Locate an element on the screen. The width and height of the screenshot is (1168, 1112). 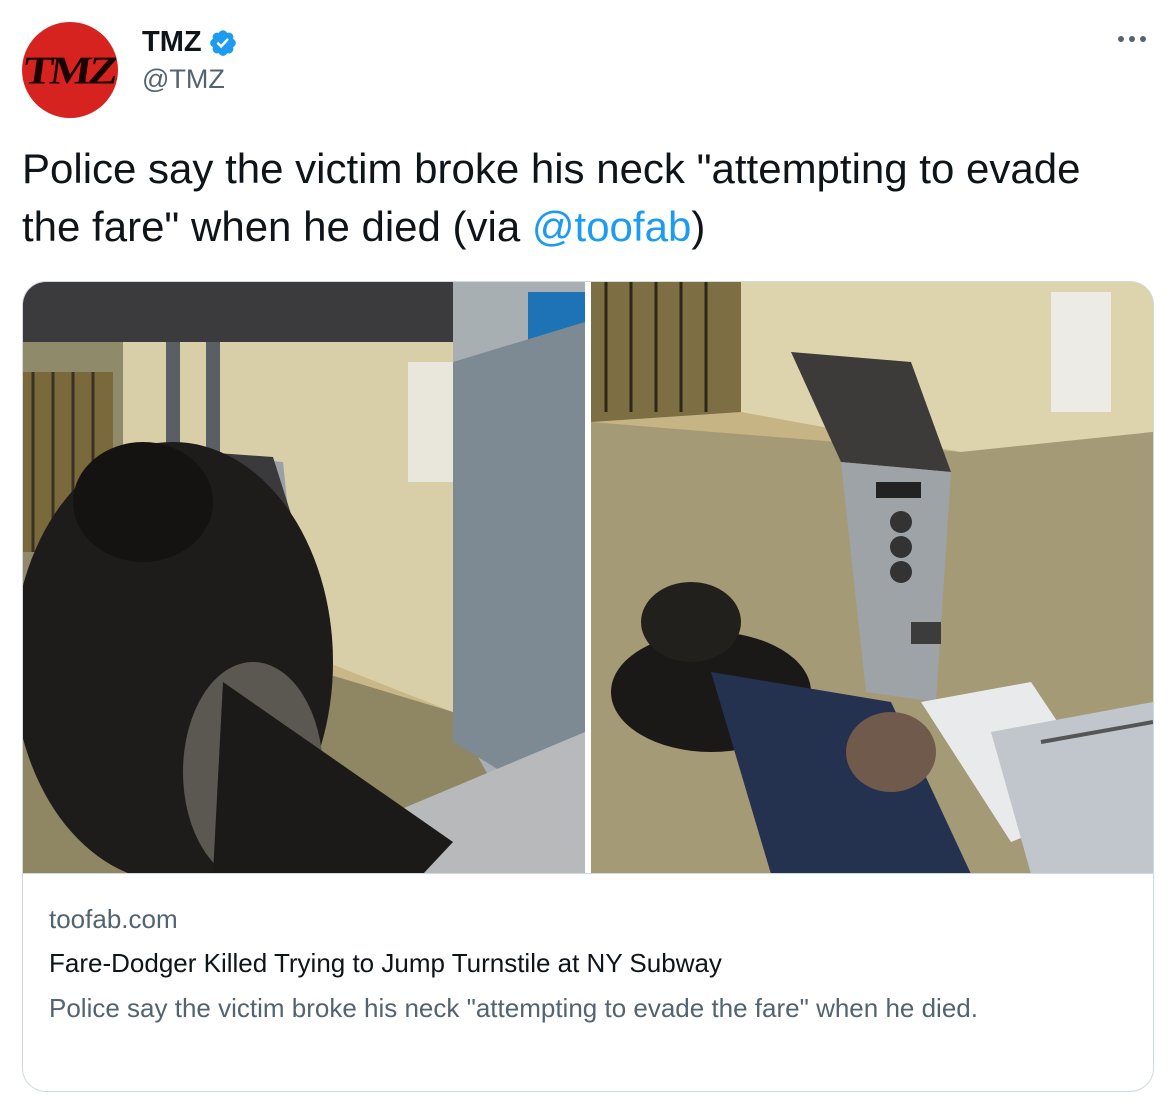
tweet-text-end: ) is located at coordinates (698, 226).